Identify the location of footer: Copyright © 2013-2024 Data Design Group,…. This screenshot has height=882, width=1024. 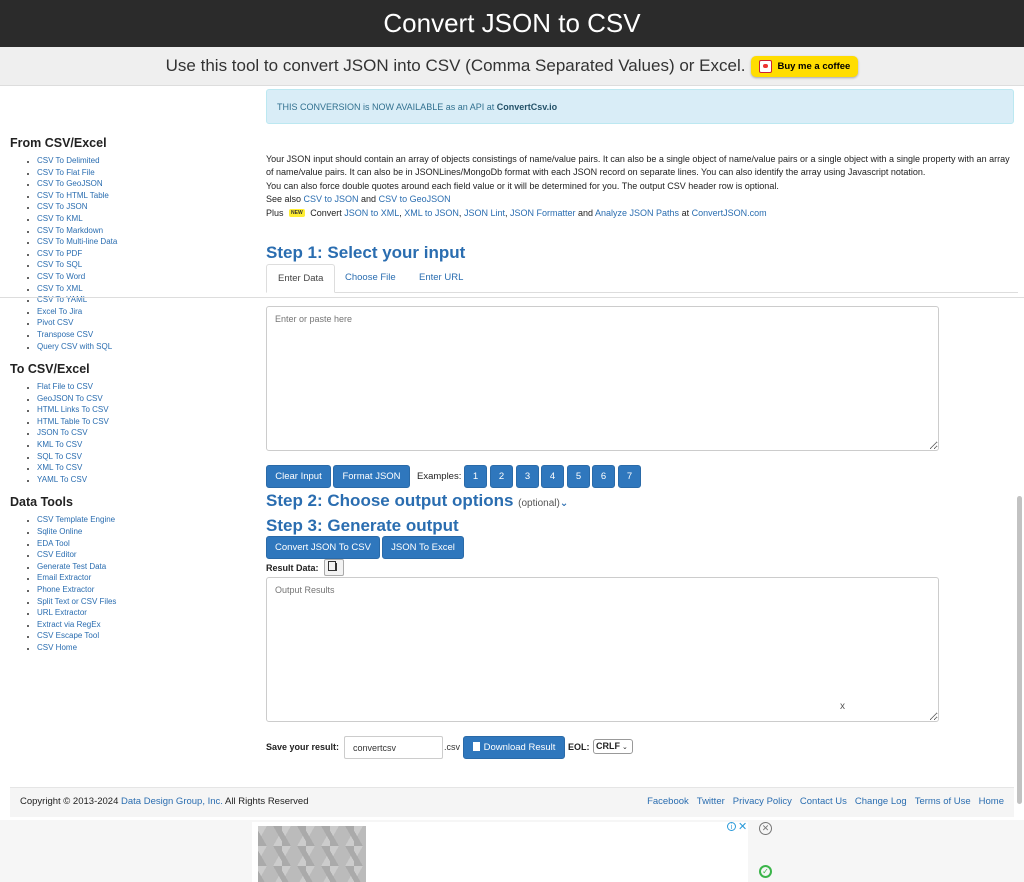
(512, 802).